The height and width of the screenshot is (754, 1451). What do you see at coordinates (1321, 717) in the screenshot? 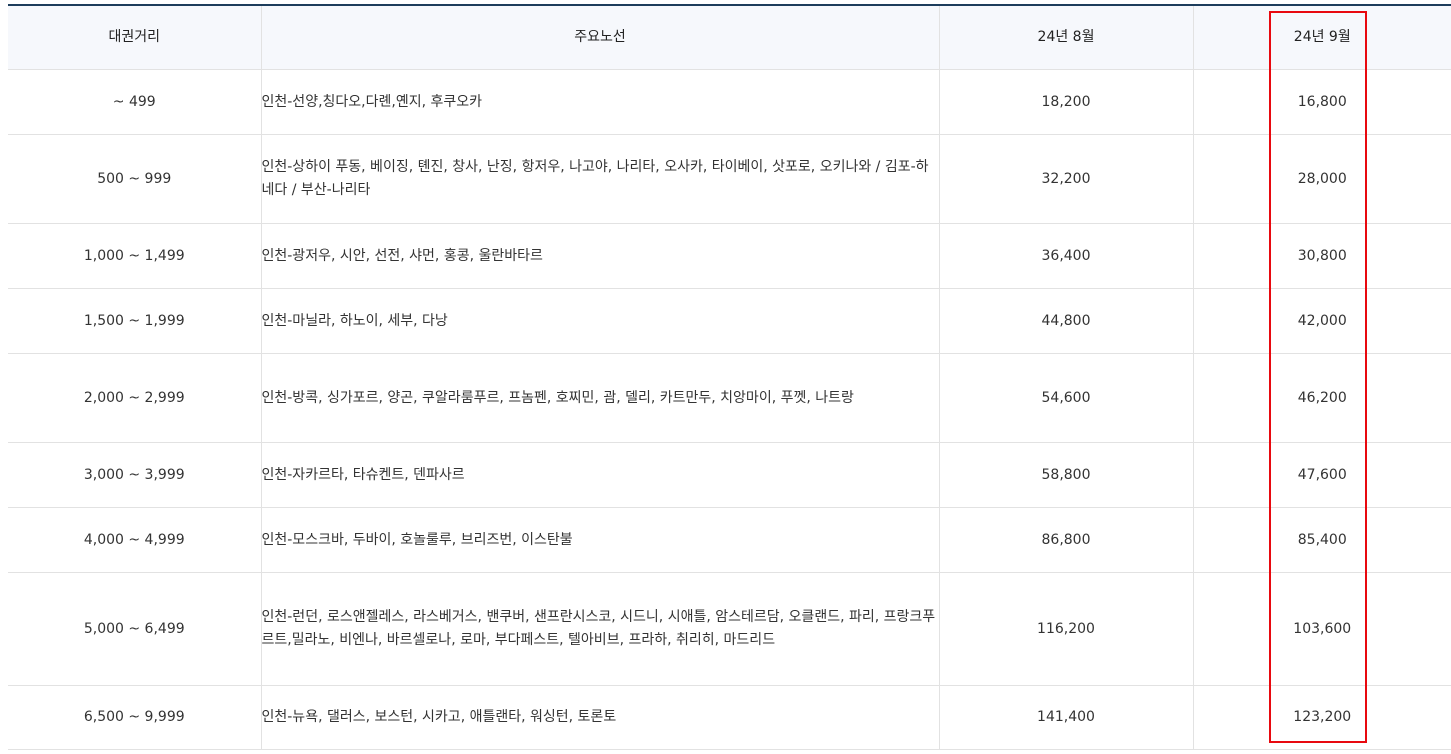
I see `september-value-cell: 123,200` at bounding box center [1321, 717].